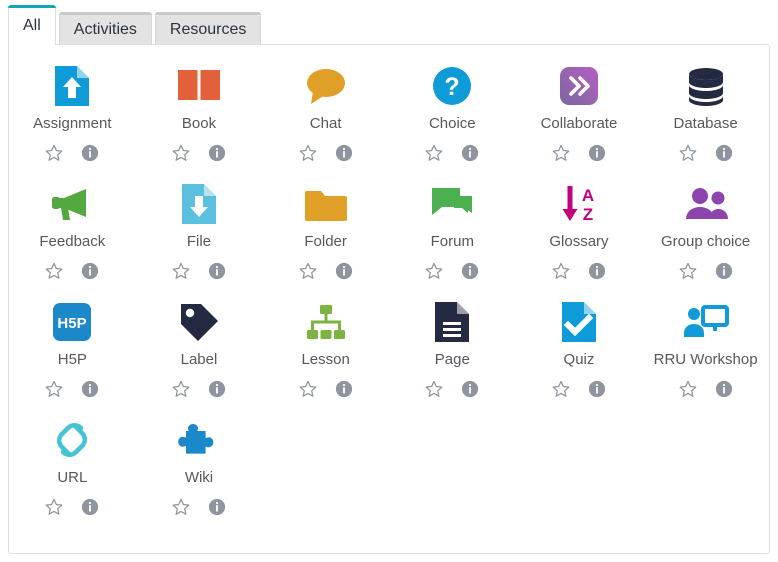 The width and height of the screenshot is (778, 562). What do you see at coordinates (72, 440) in the screenshot?
I see `url-icon` at bounding box center [72, 440].